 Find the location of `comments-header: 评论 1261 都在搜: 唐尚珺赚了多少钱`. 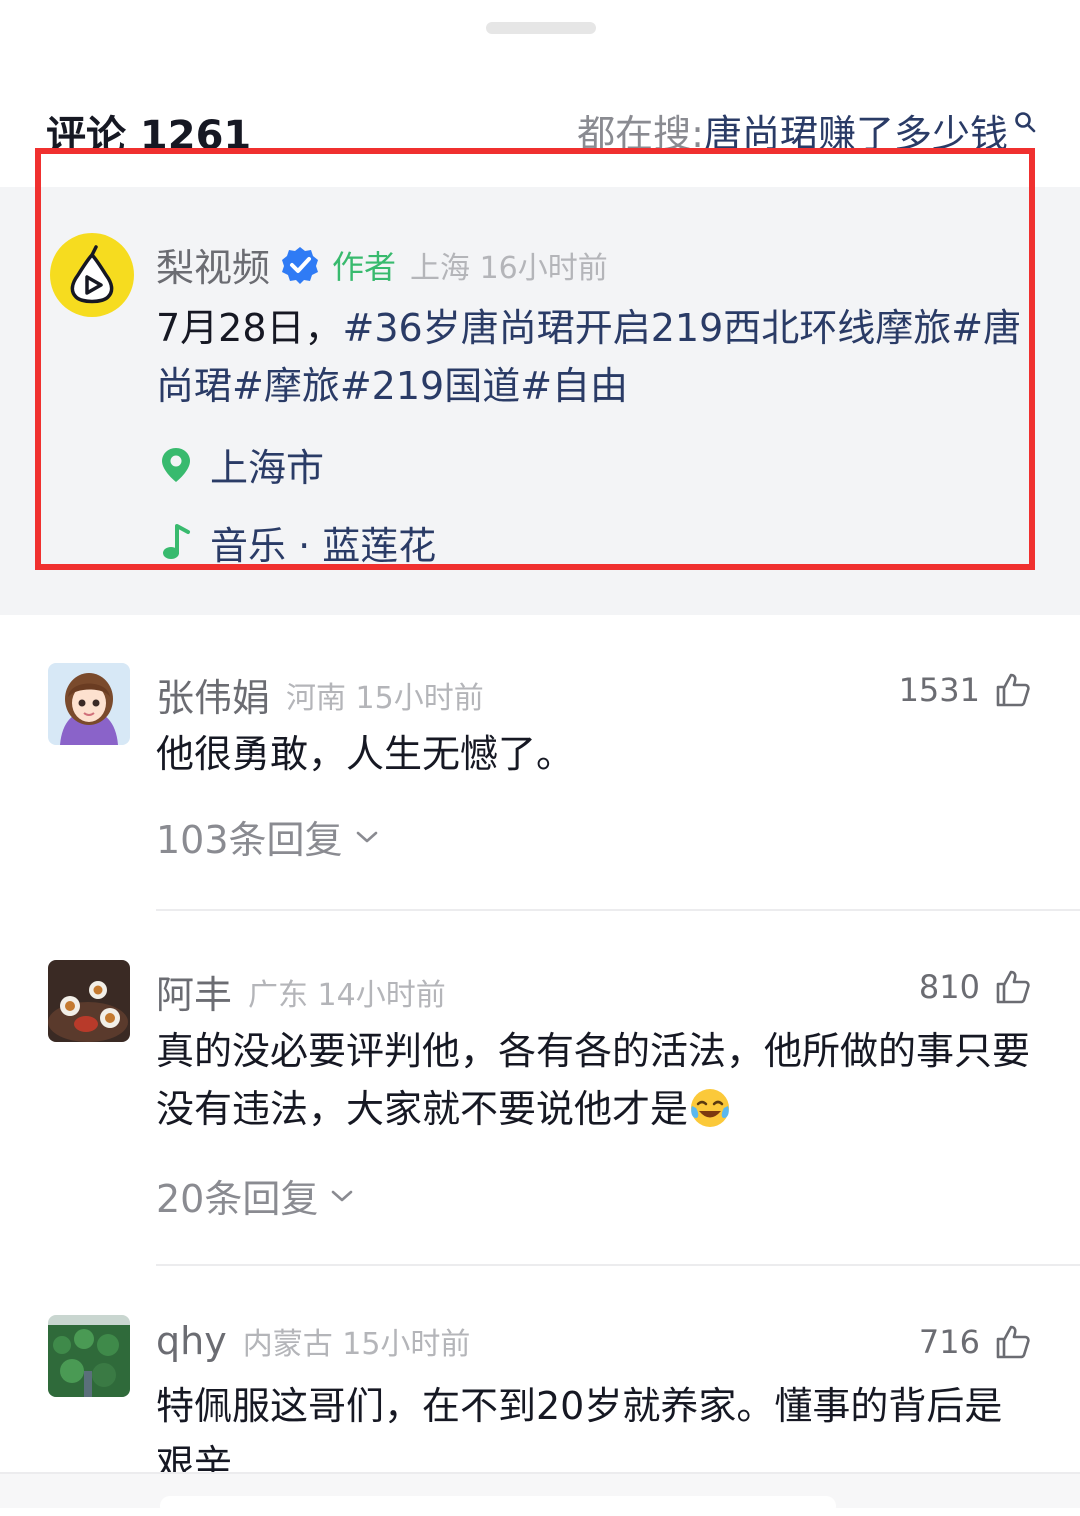

comments-header: 评论 1261 都在搜: 唐尚珺赚了多少钱 is located at coordinates (540, 130).